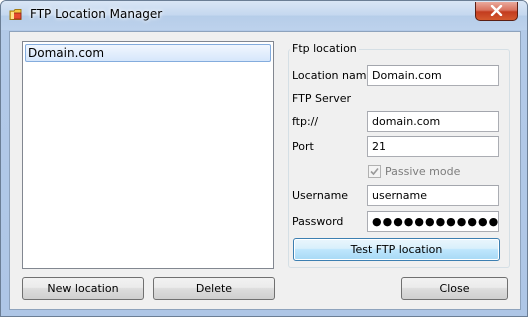  Describe the element at coordinates (333, 75) in the screenshot. I see `location-name-label: Location name` at that location.